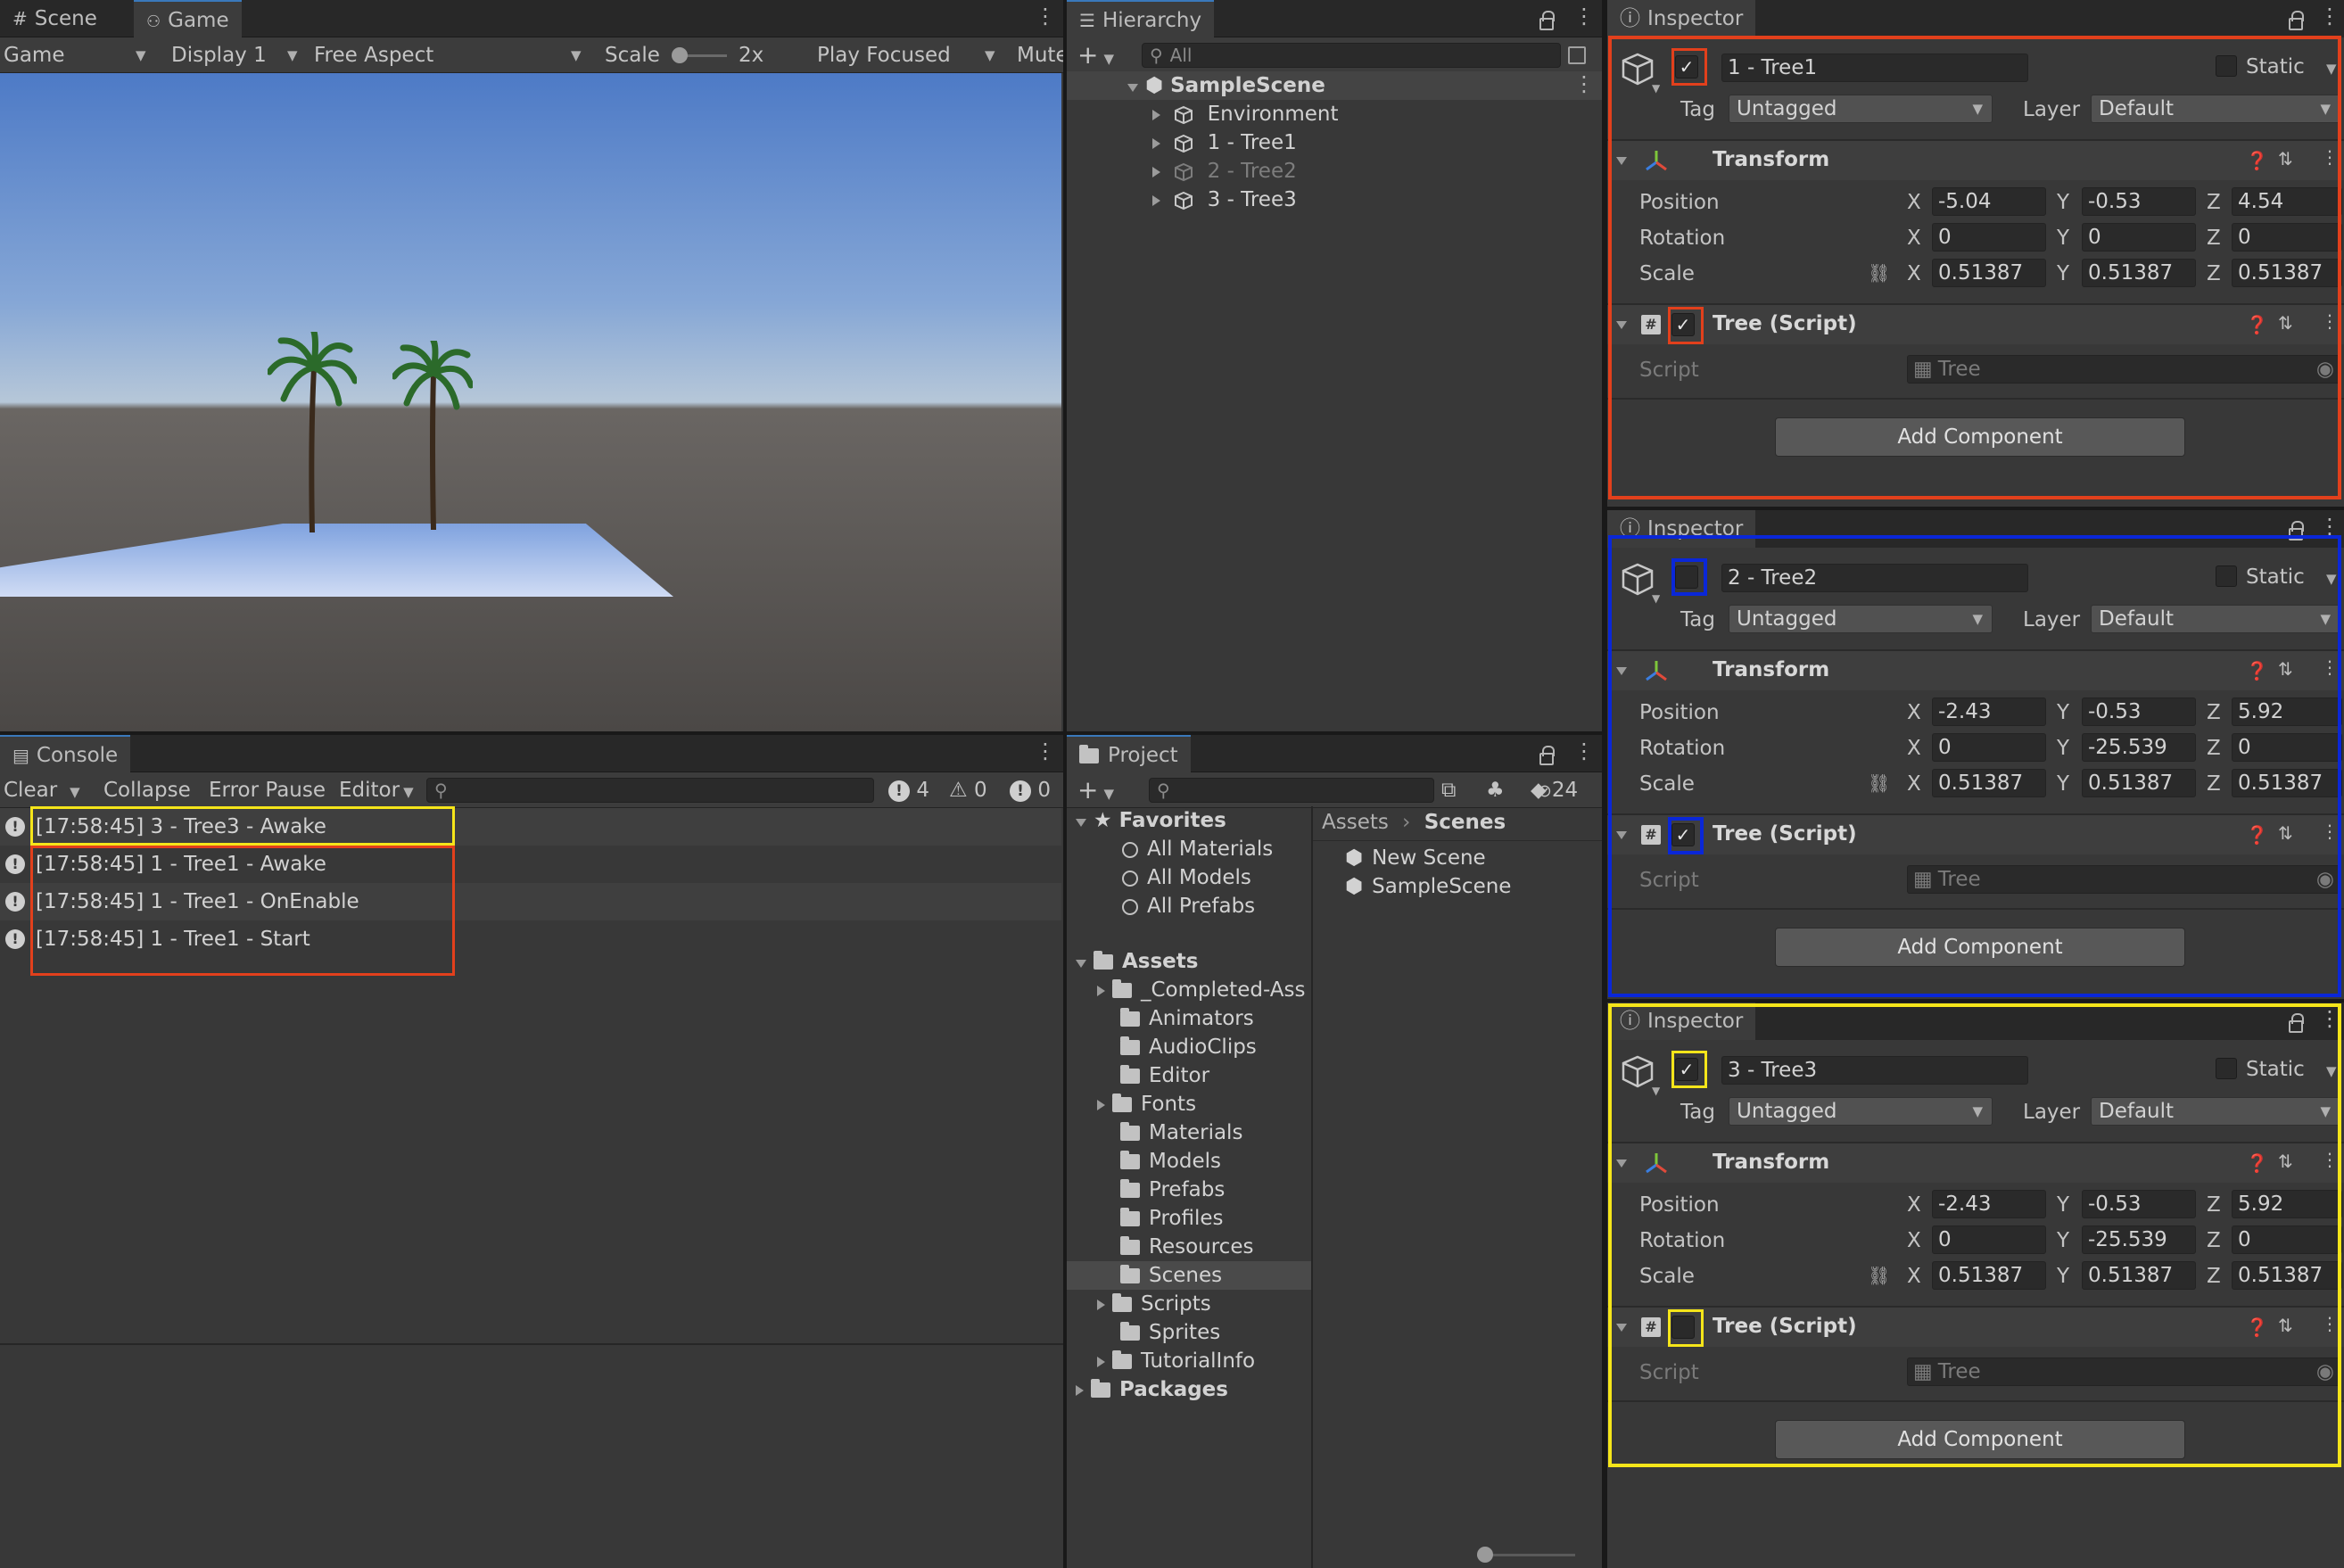 Image resolution: width=2344 pixels, height=1568 pixels. I want to click on folder-item: Materials, so click(1181, 1132).